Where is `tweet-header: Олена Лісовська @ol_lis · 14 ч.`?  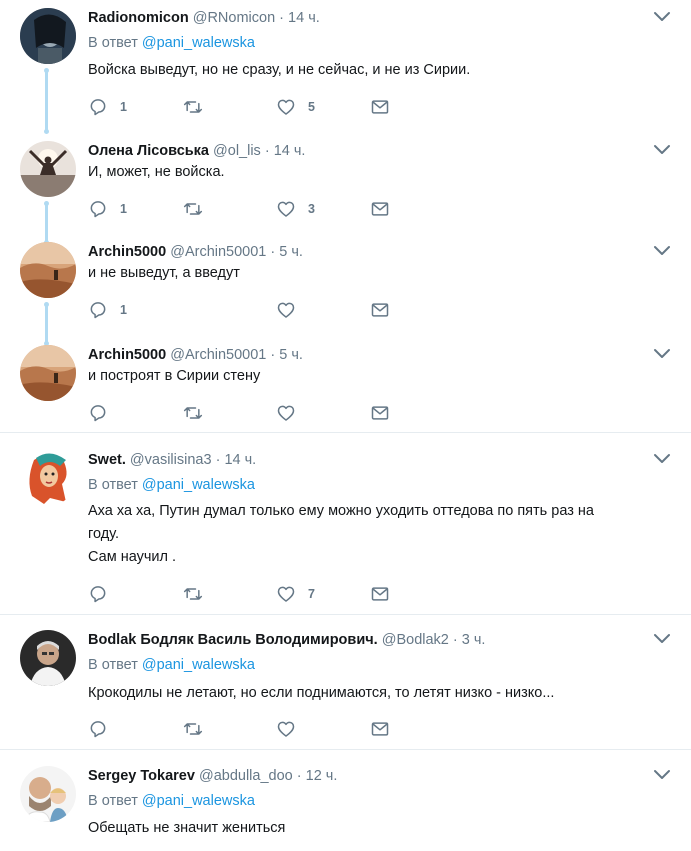 tweet-header: Олена Лісовська @ol_lis · 14 ч. is located at coordinates (196, 151).